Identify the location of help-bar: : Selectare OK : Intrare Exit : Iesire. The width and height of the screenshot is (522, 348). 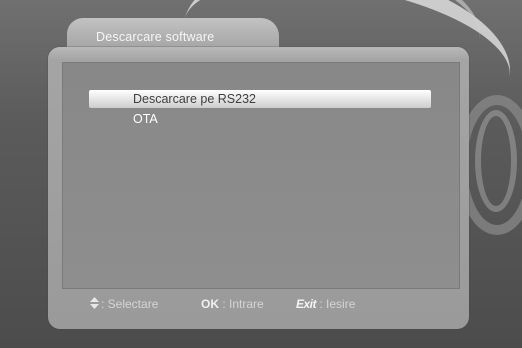
(260, 304).